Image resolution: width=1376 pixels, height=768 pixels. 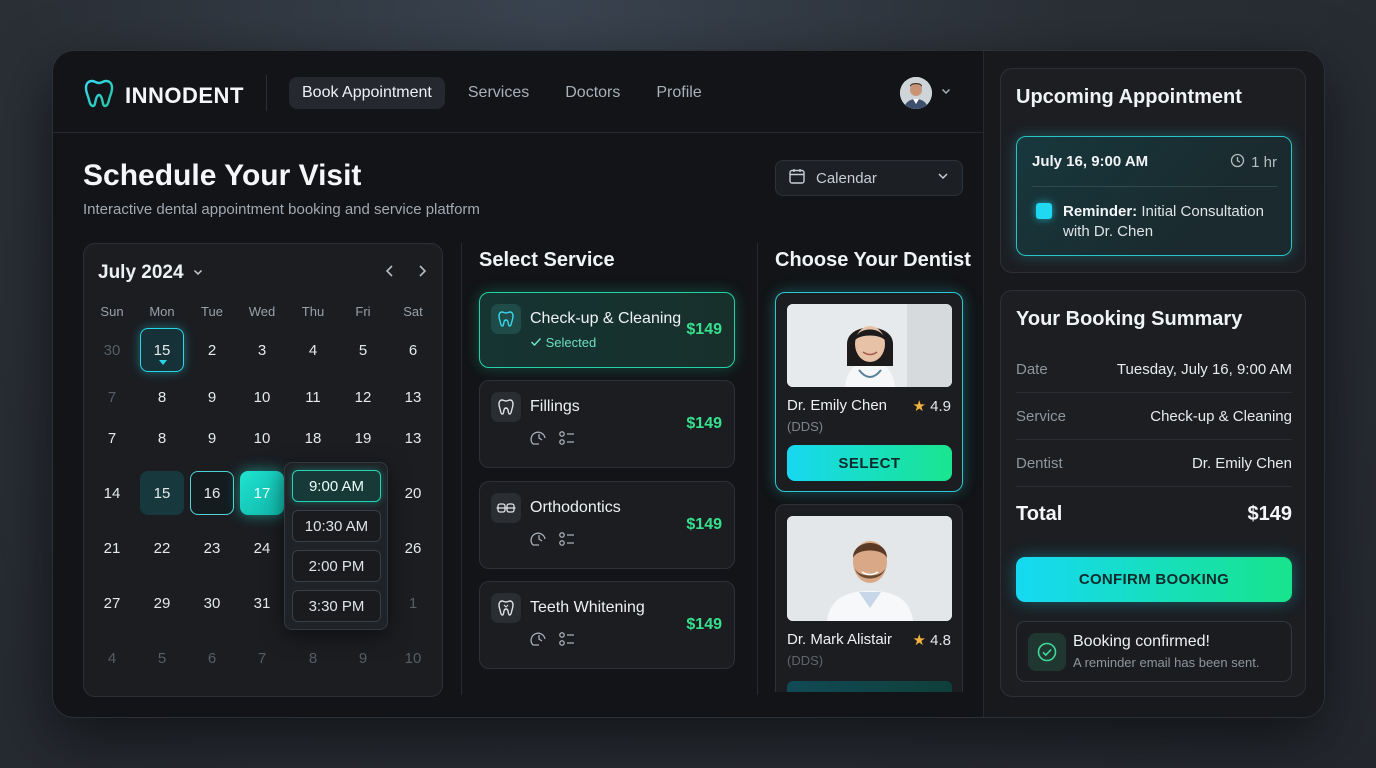 What do you see at coordinates (805, 426) in the screenshot?
I see `dentist-degree: (DDS)` at bounding box center [805, 426].